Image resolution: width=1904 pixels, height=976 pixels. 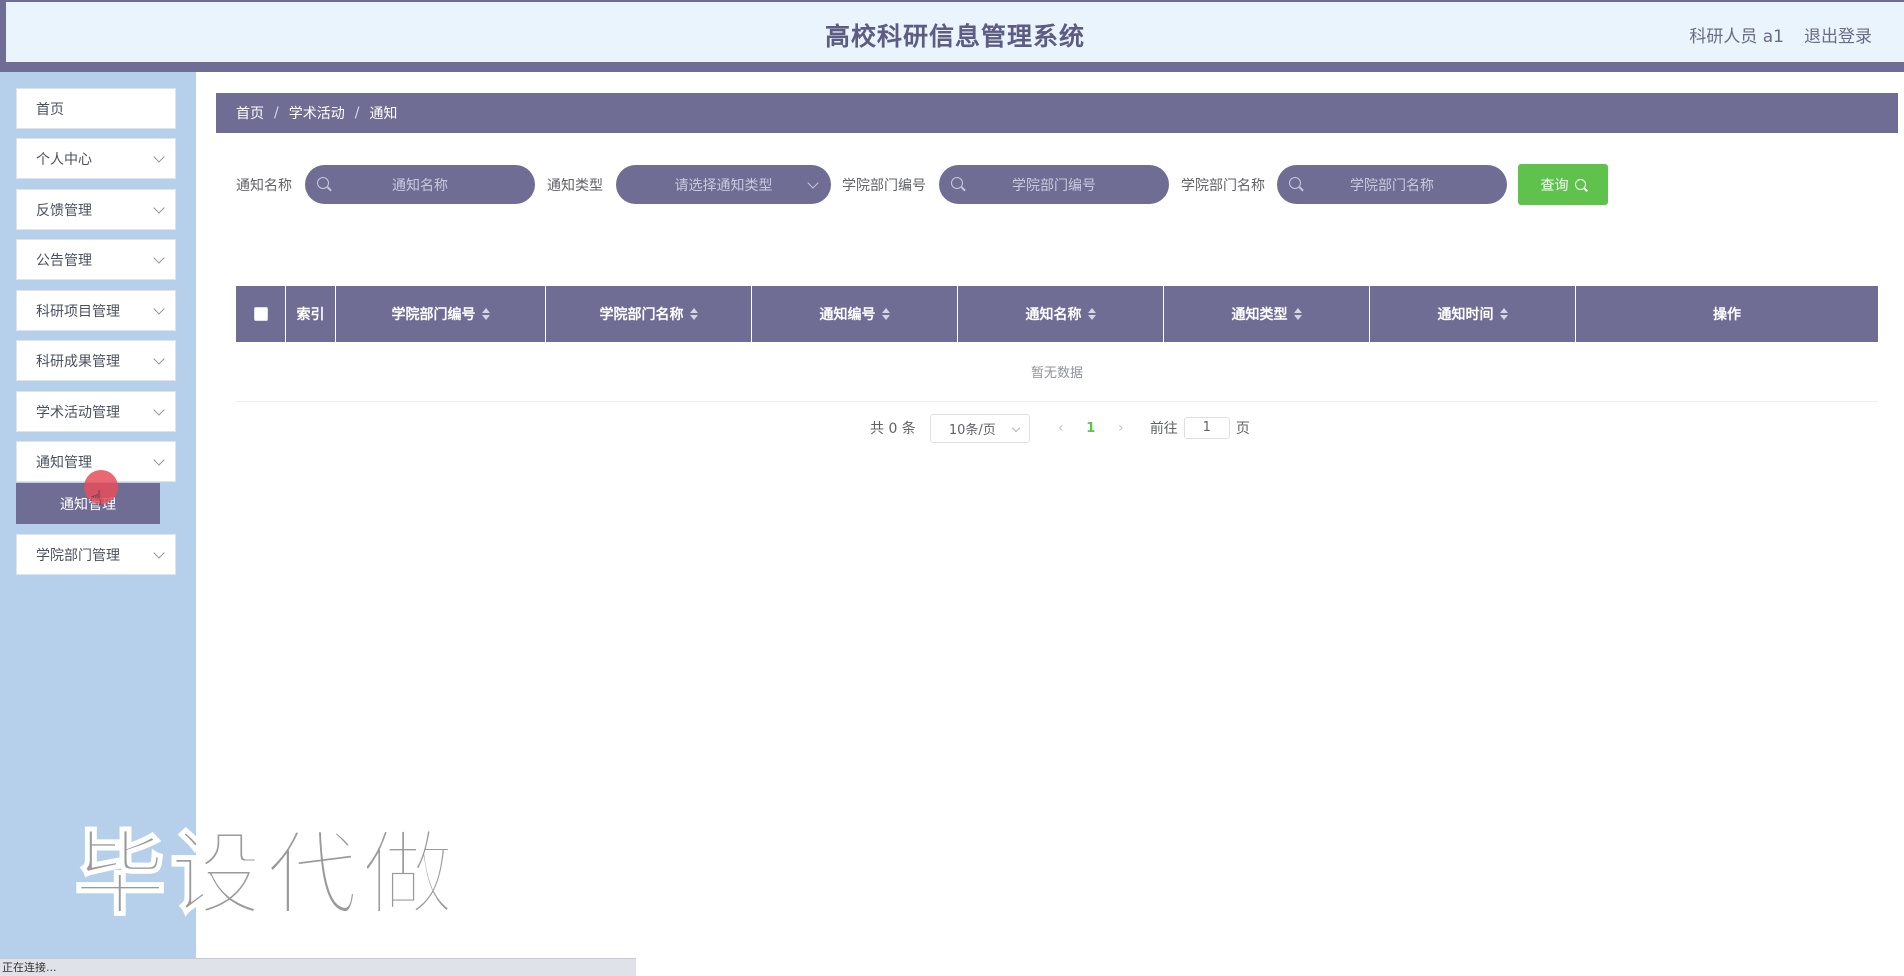 I want to click on notice-type-label: 通知类型, so click(x=575, y=186).